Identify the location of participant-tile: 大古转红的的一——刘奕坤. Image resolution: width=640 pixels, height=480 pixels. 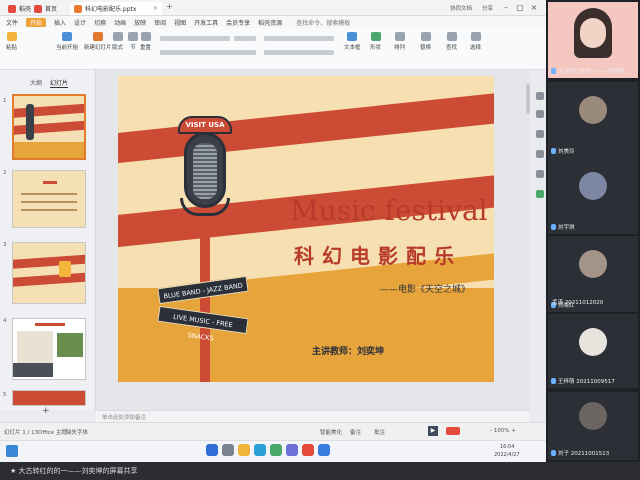
(593, 40).